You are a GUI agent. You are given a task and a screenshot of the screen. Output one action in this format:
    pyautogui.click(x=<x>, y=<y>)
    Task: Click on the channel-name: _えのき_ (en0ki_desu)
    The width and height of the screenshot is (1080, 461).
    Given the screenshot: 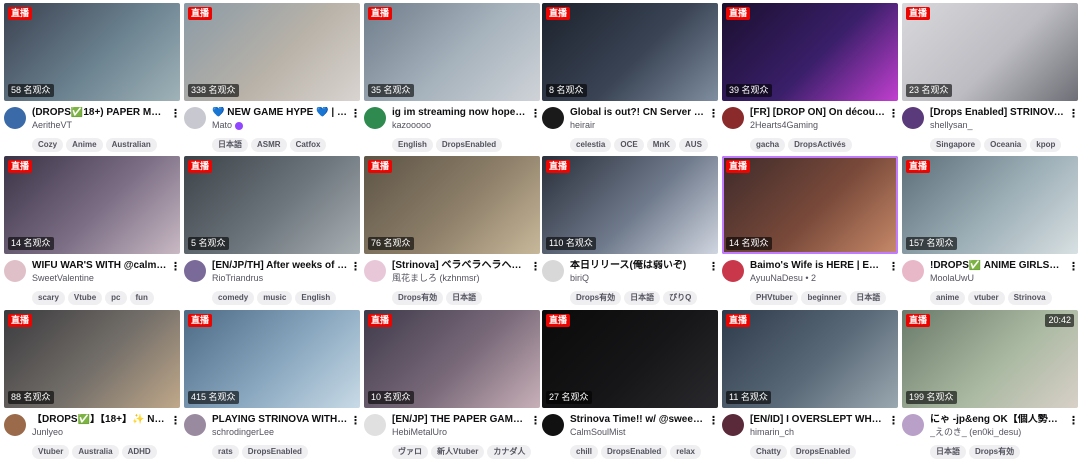 What is the action you would take?
    pyautogui.click(x=998, y=432)
    